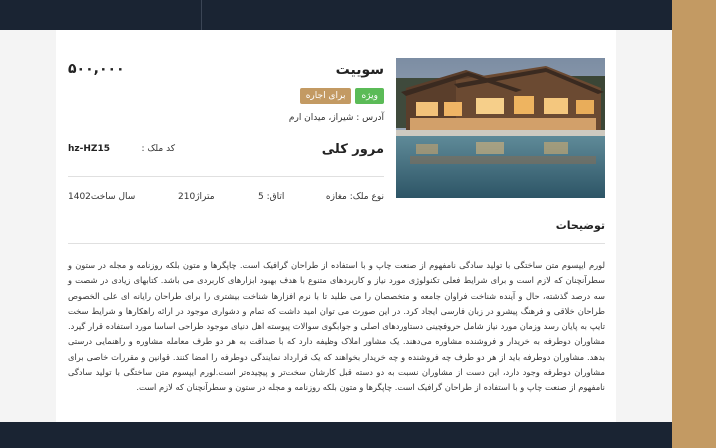 The width and height of the screenshot is (716, 448). Describe the element at coordinates (336, 15) in the screenshot. I see `top-navigation-bar` at that location.